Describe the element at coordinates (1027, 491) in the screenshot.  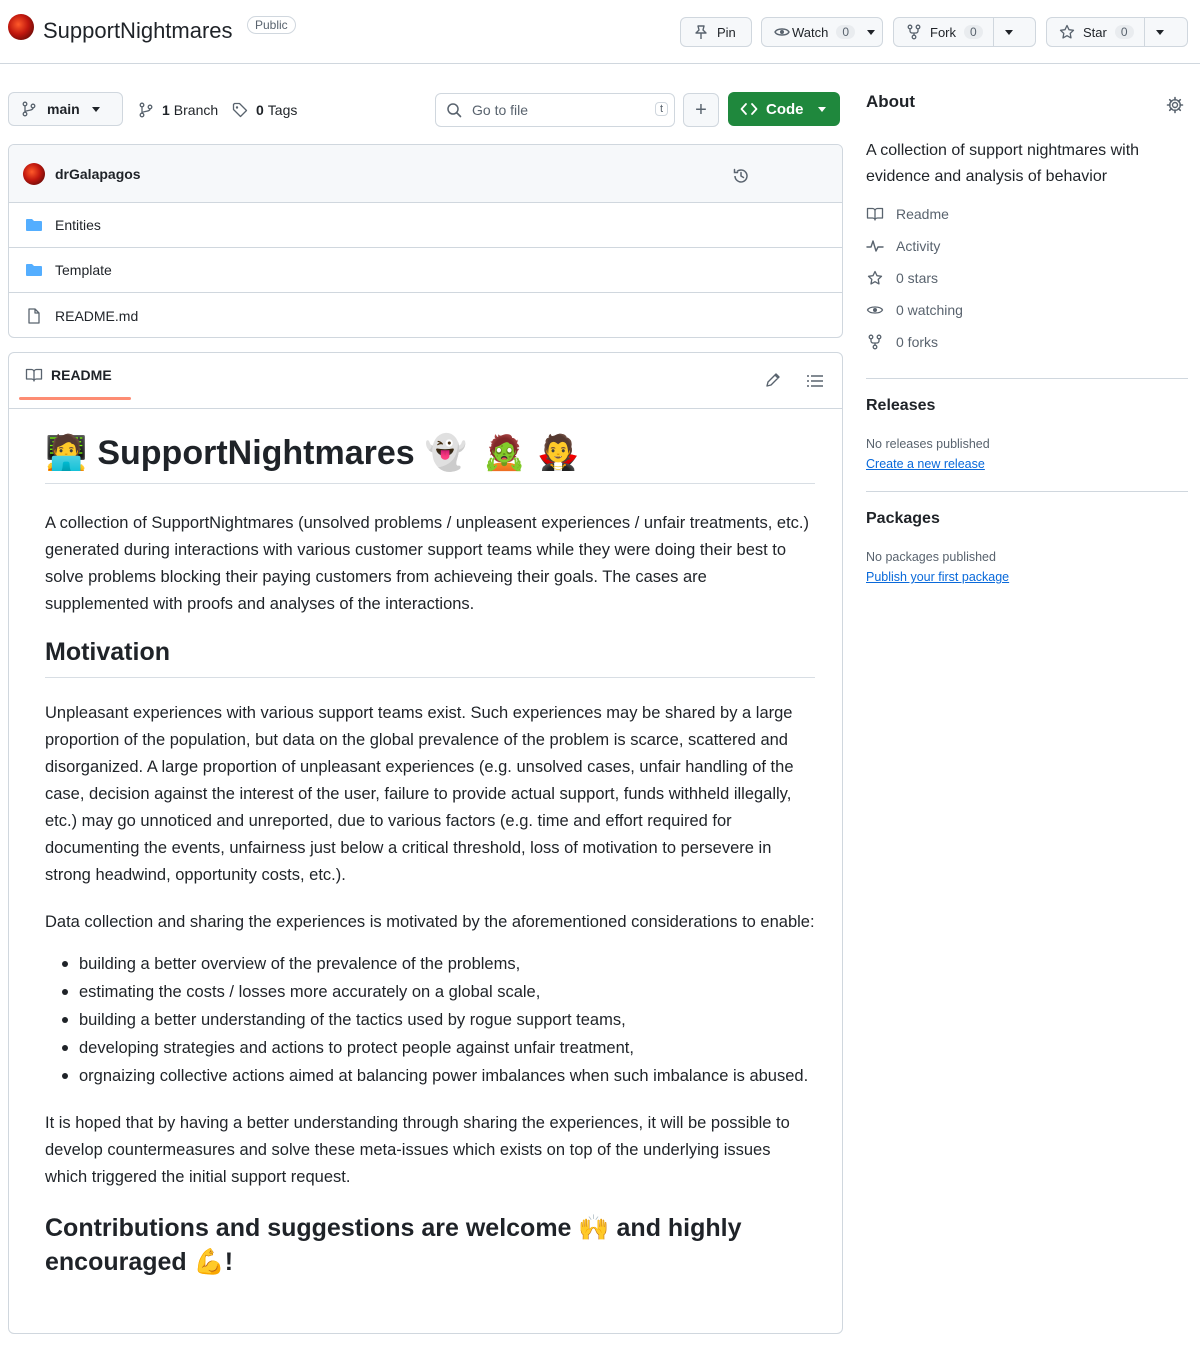
I see `divider` at that location.